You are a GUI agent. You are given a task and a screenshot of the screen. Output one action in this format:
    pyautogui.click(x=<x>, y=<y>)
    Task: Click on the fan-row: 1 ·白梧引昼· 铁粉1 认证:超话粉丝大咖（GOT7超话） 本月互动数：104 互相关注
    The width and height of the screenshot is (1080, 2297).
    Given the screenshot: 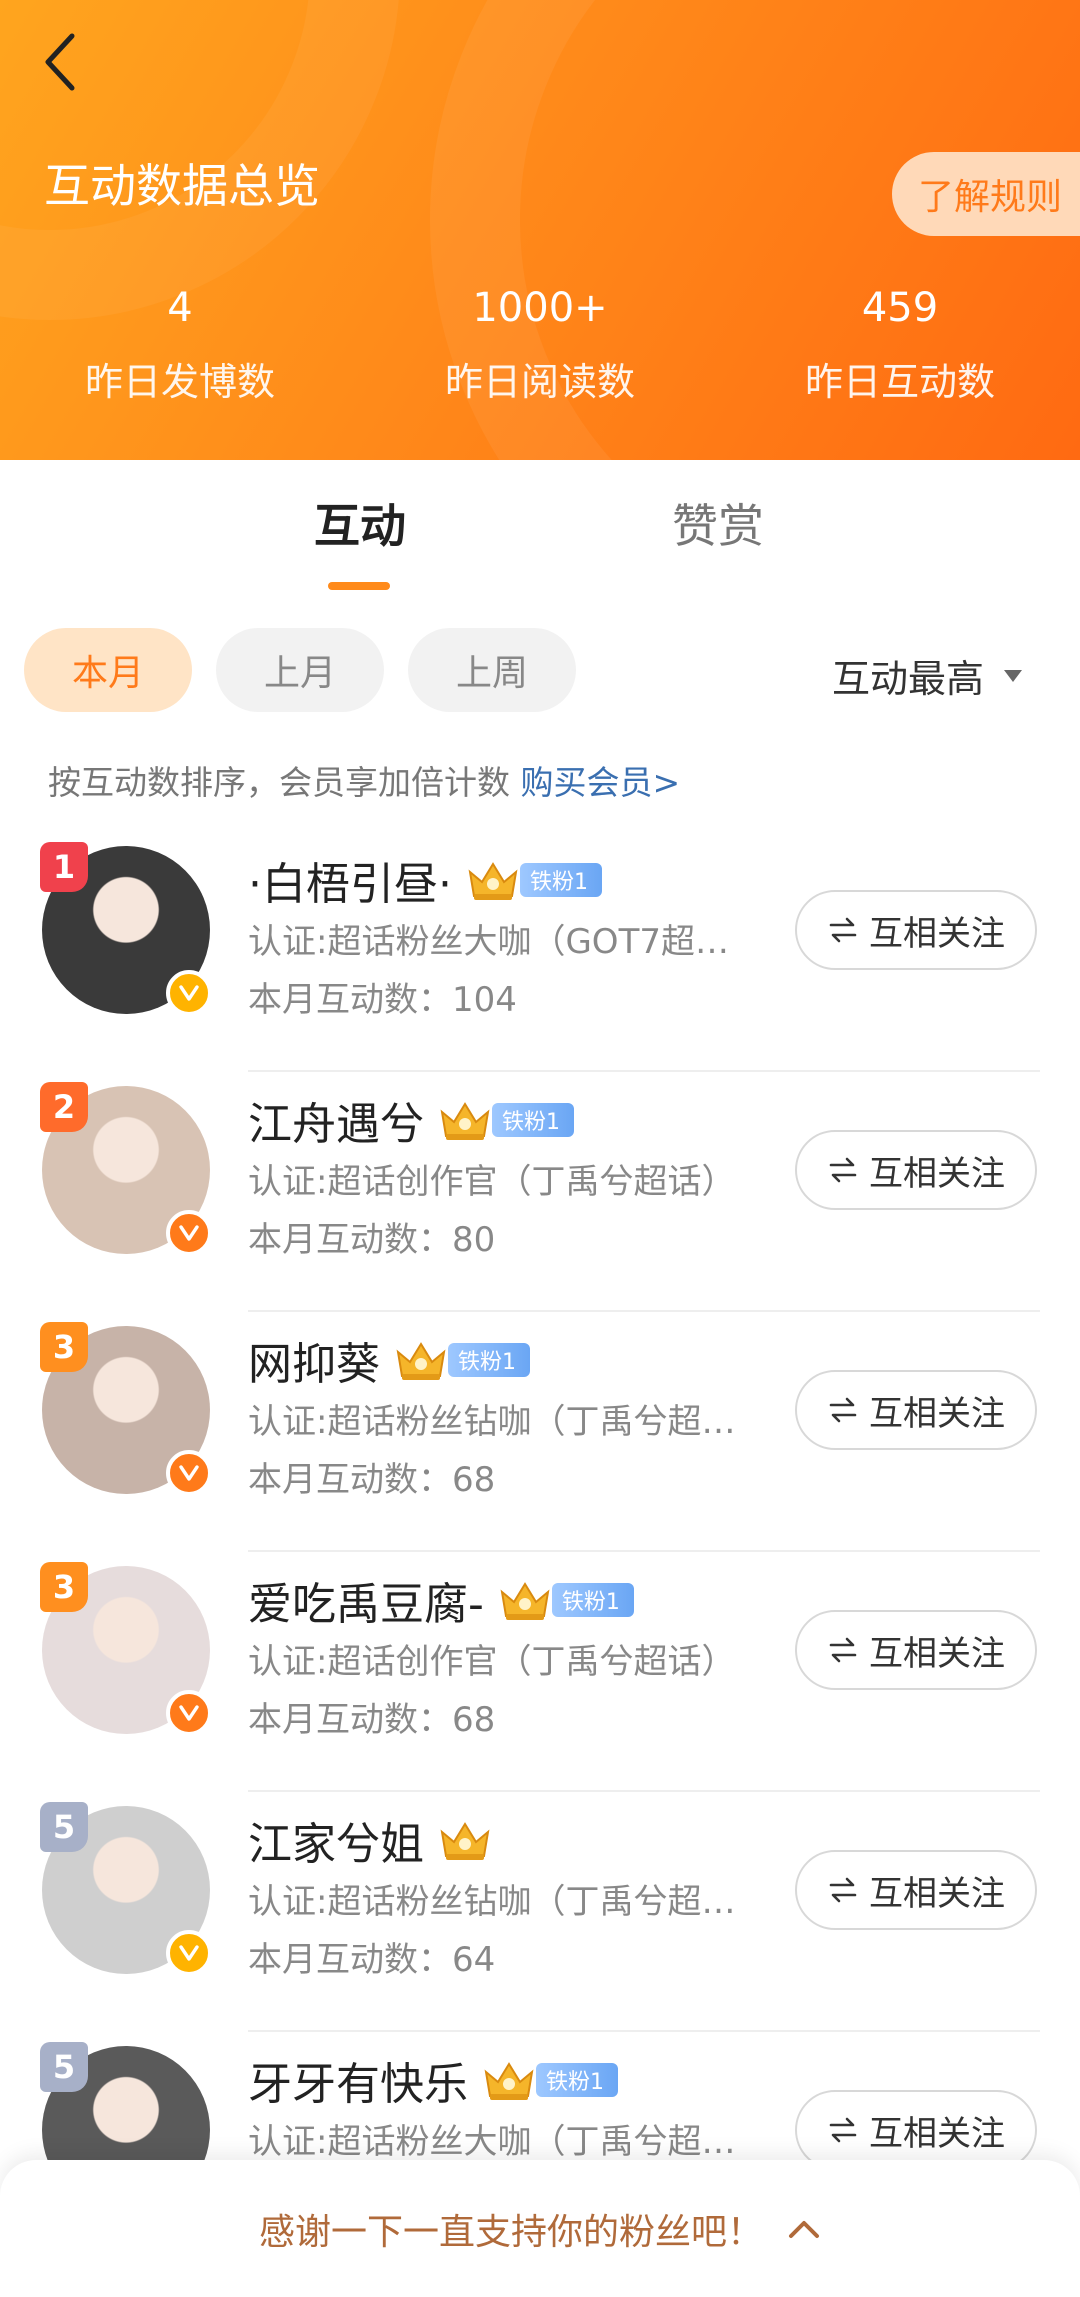 What is the action you would take?
    pyautogui.click(x=540, y=952)
    